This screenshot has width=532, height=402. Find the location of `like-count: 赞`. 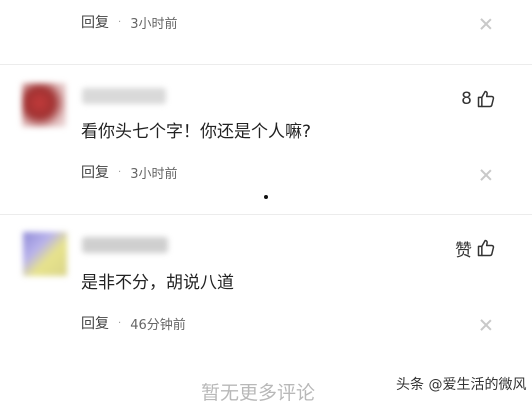

like-count: 赞 is located at coordinates (463, 250).